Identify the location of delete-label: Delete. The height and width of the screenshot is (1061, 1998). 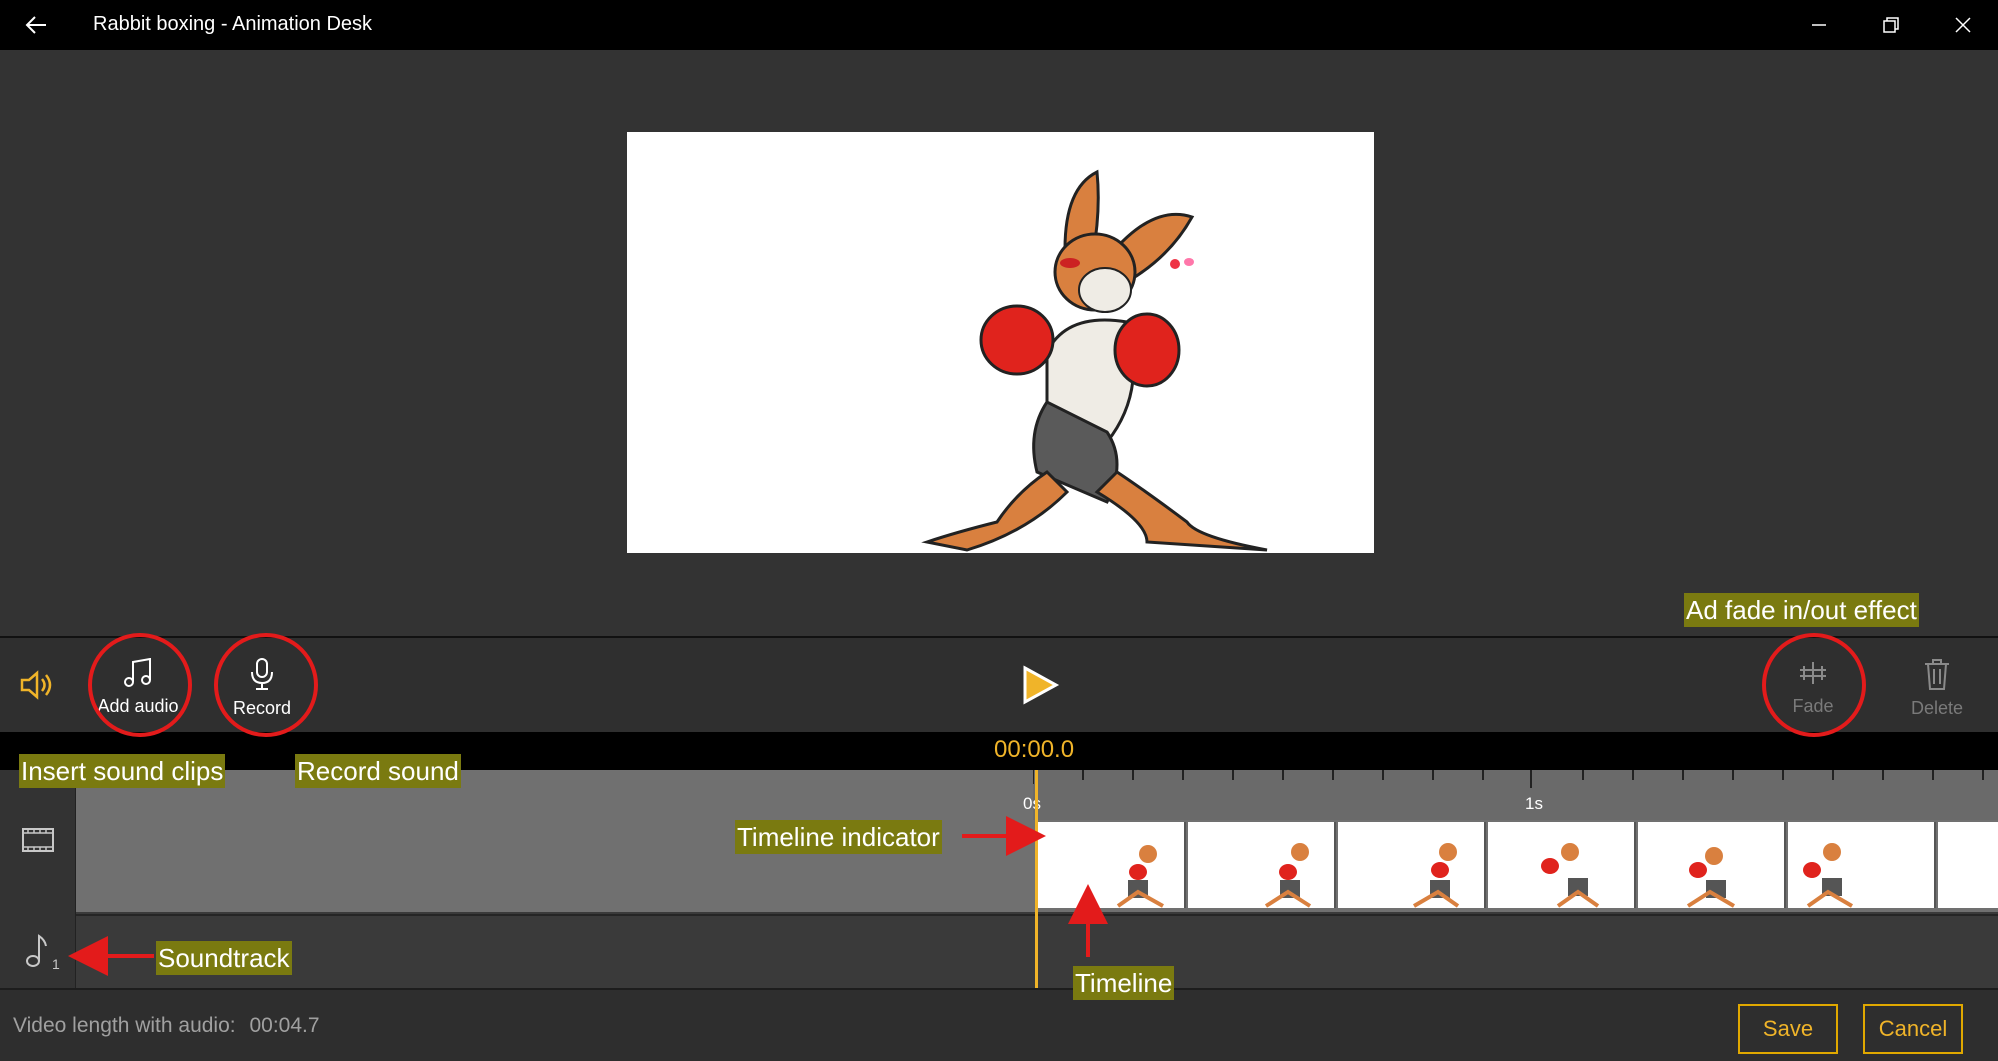
(1937, 708).